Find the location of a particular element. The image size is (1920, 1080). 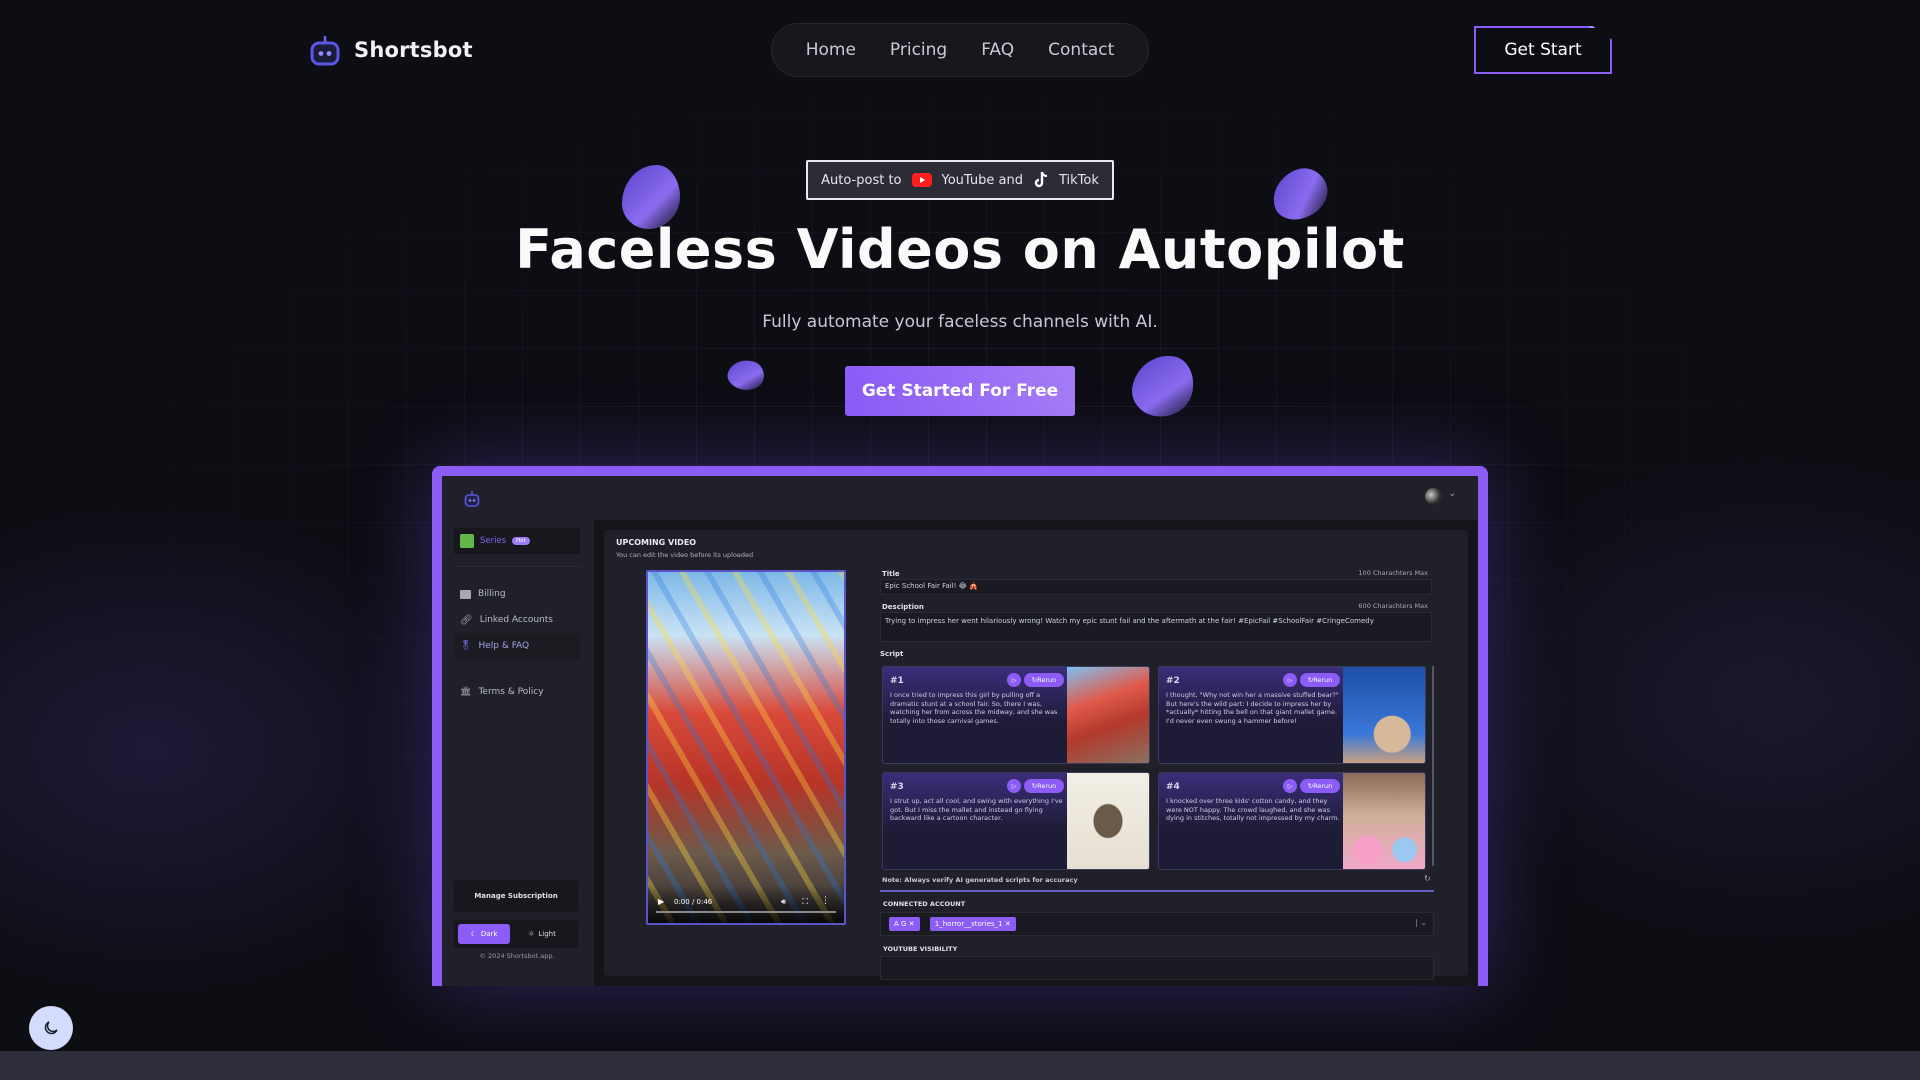

manage-subscription-label: Manage Subscription is located at coordinates (516, 896).